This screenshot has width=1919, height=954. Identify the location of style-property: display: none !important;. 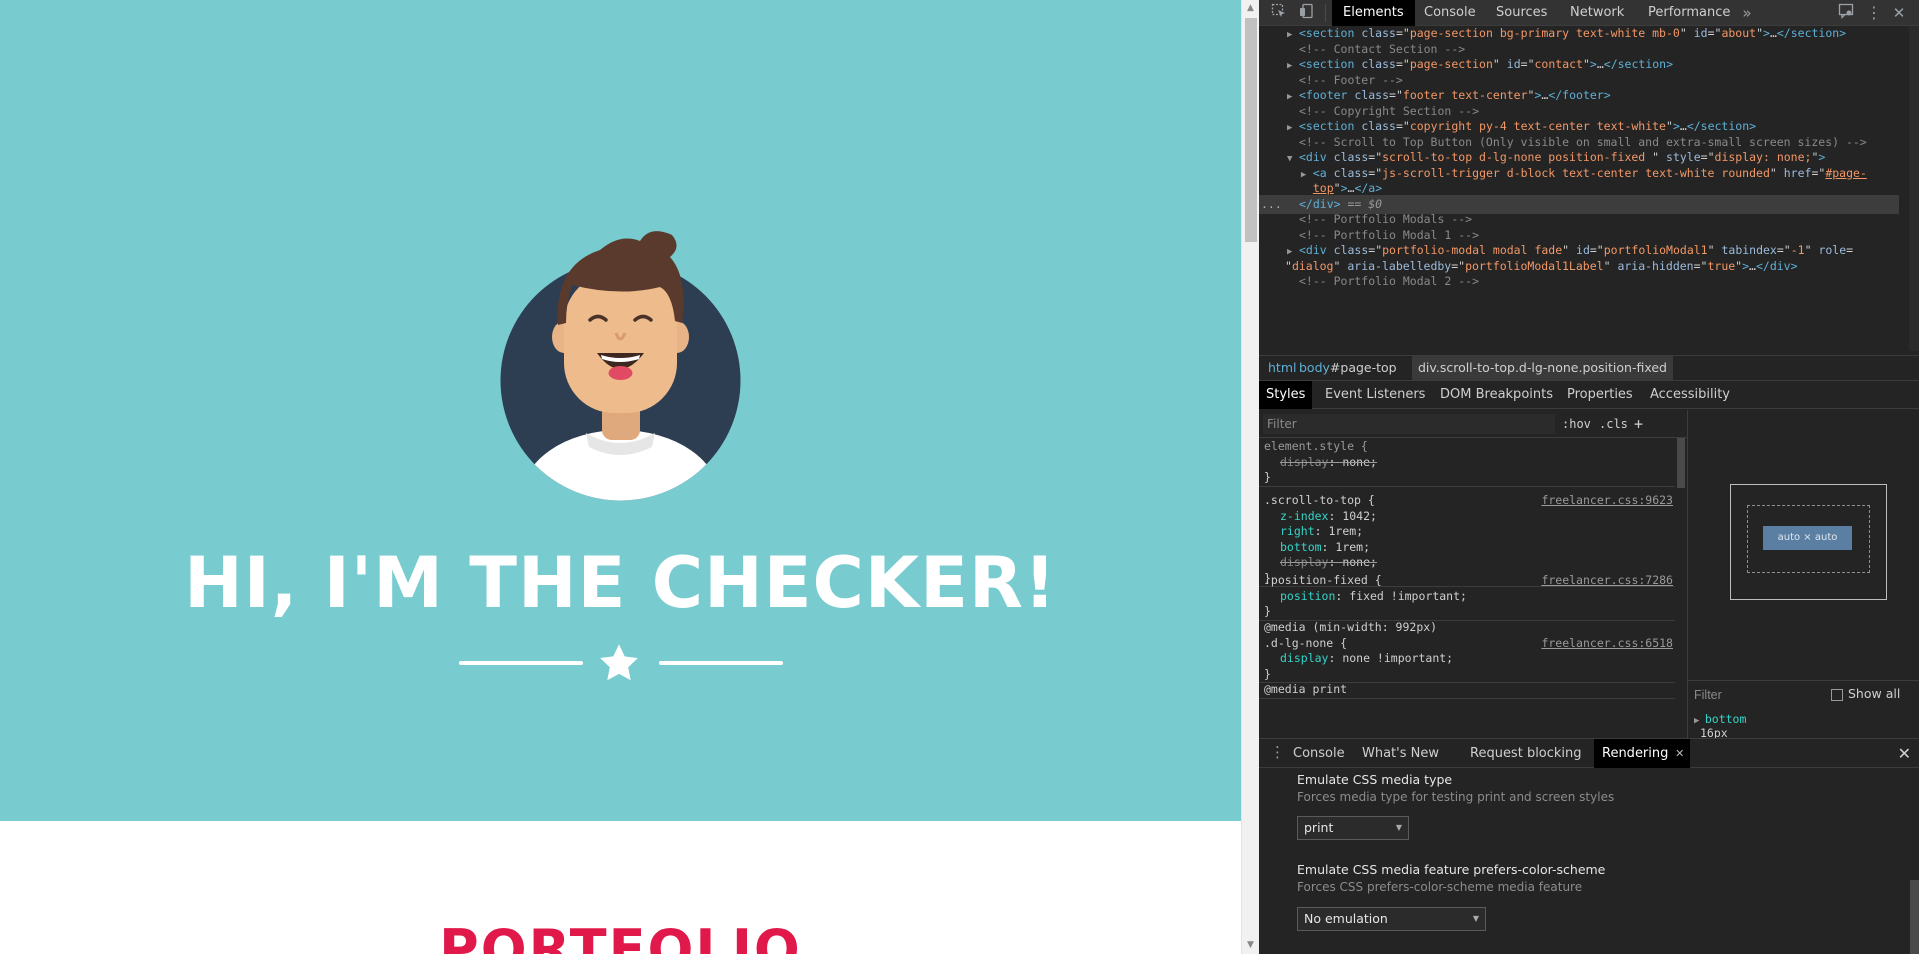
(1469, 659).